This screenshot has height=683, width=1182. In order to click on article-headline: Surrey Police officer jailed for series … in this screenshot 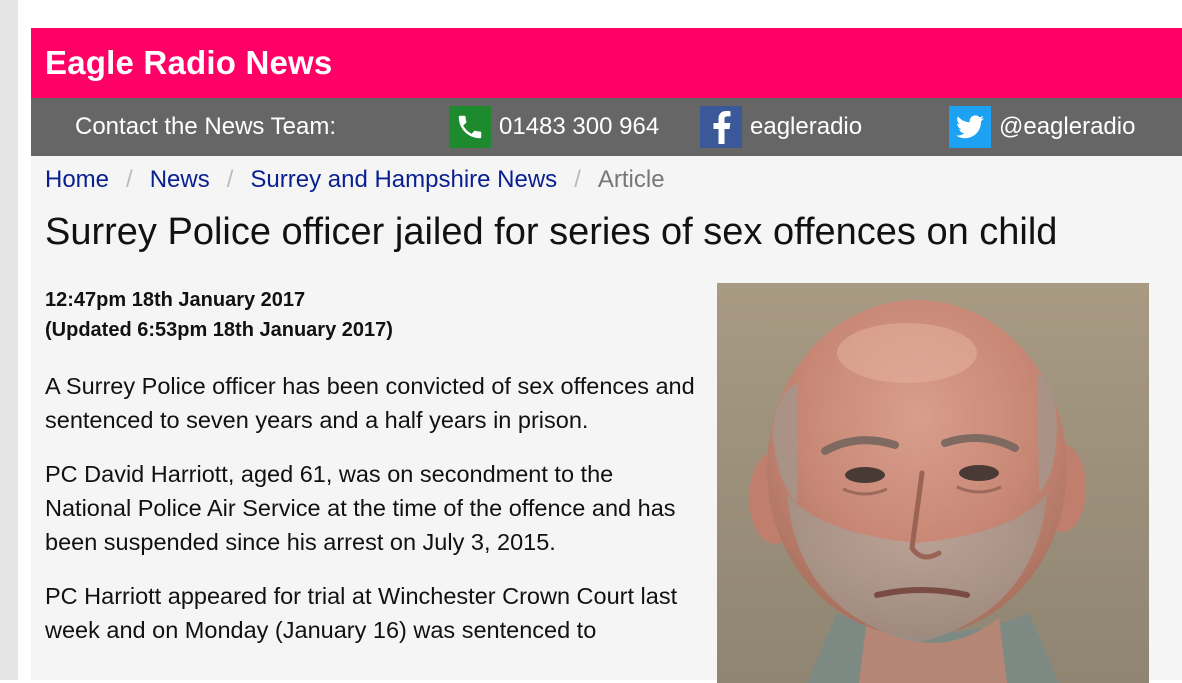, I will do `click(551, 232)`.